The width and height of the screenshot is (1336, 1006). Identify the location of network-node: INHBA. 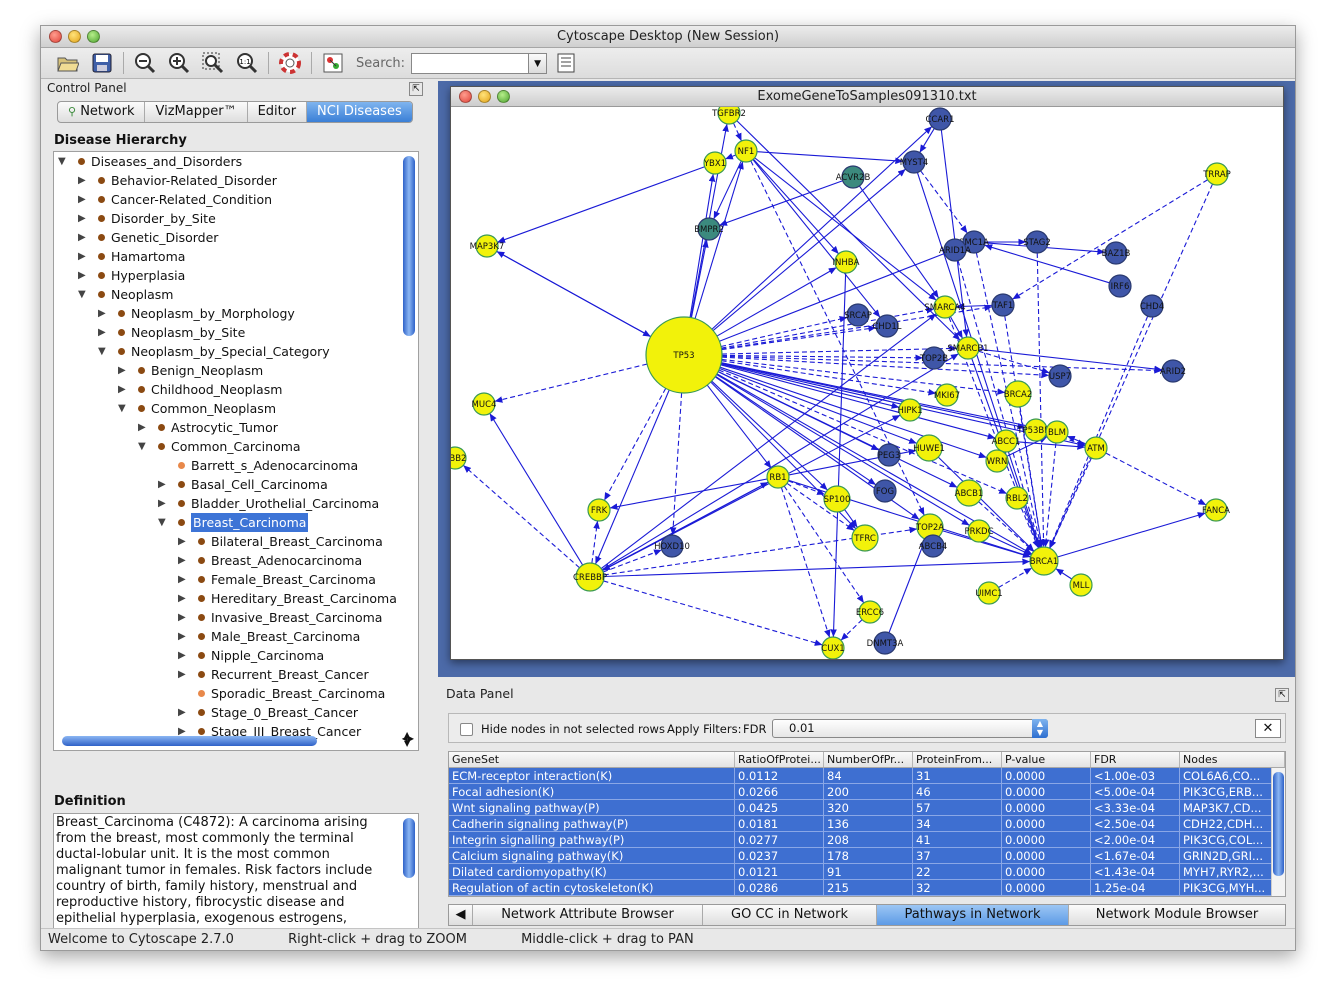
(846, 262).